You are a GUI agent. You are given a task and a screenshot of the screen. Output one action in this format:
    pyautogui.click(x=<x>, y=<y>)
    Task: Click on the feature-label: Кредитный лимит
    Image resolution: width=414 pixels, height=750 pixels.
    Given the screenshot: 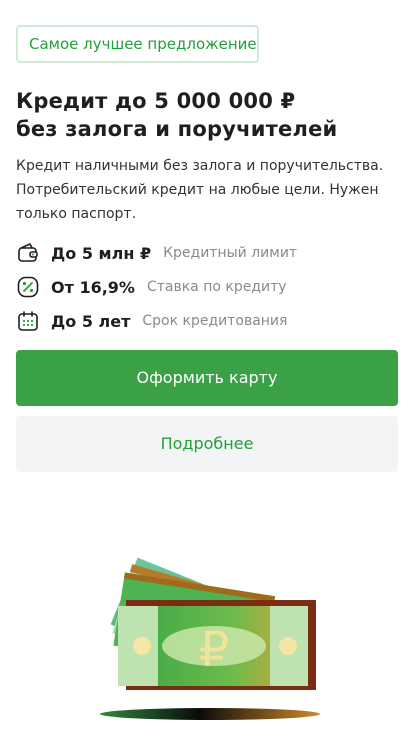 What is the action you would take?
    pyautogui.click(x=230, y=253)
    